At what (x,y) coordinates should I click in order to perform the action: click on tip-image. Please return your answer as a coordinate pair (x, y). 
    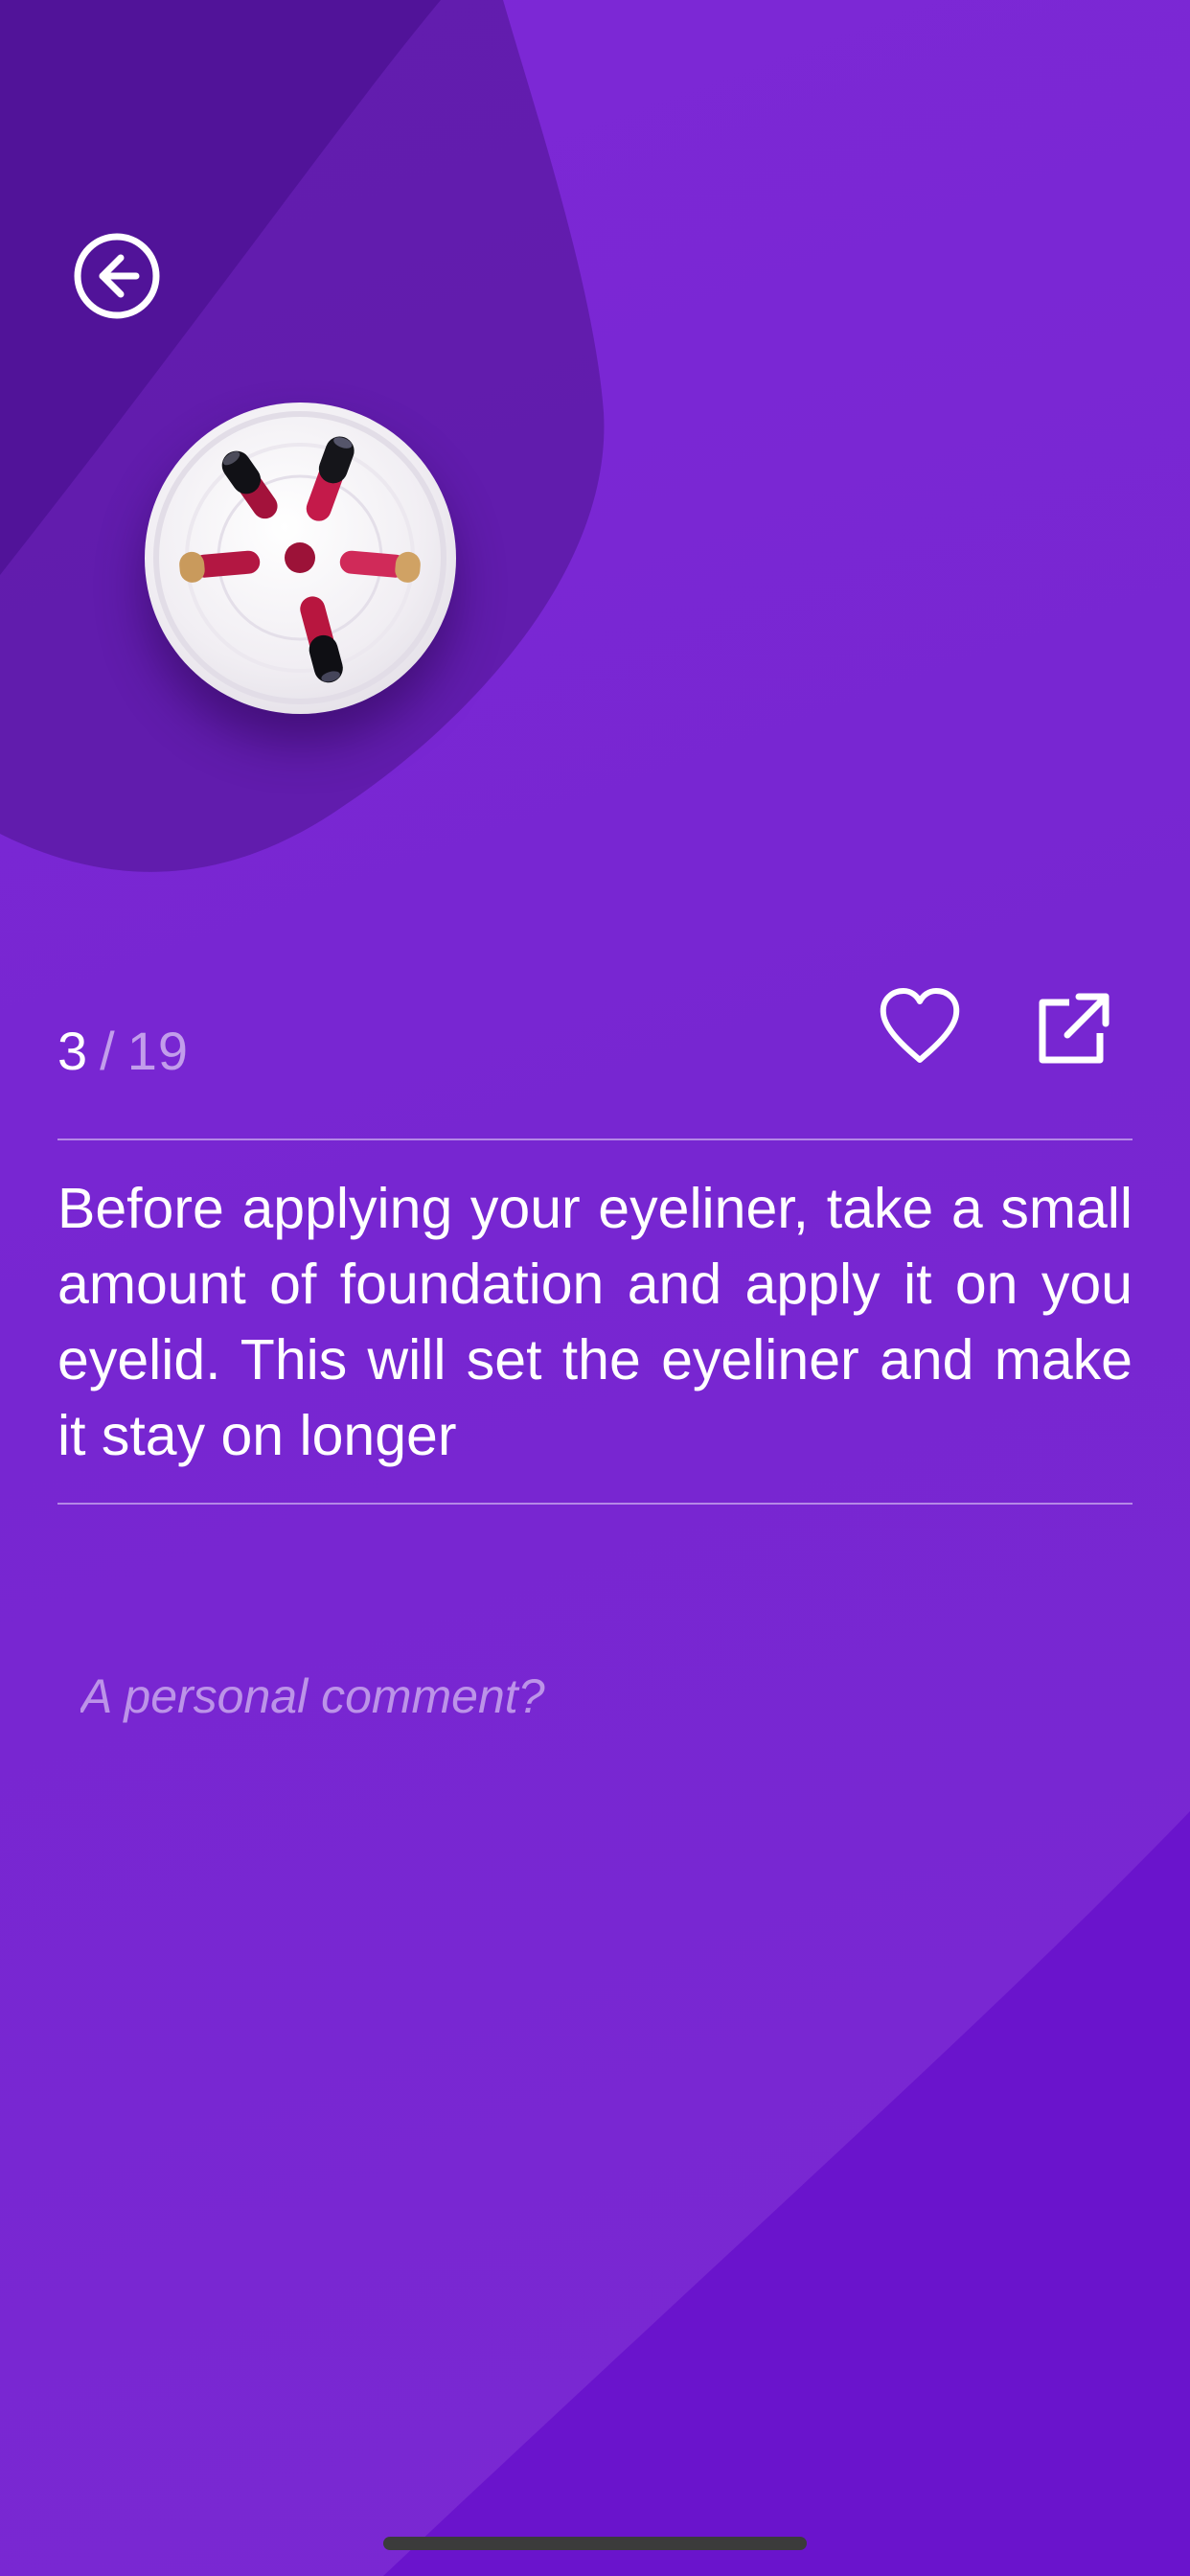
    Looking at the image, I should click on (301, 558).